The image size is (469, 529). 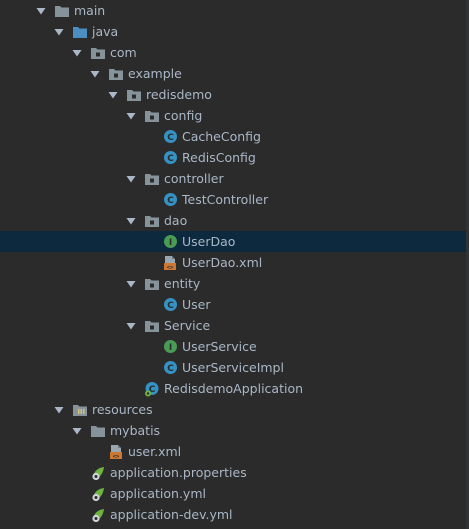 What do you see at coordinates (234, 52) in the screenshot?
I see `tree-item-com: com` at bounding box center [234, 52].